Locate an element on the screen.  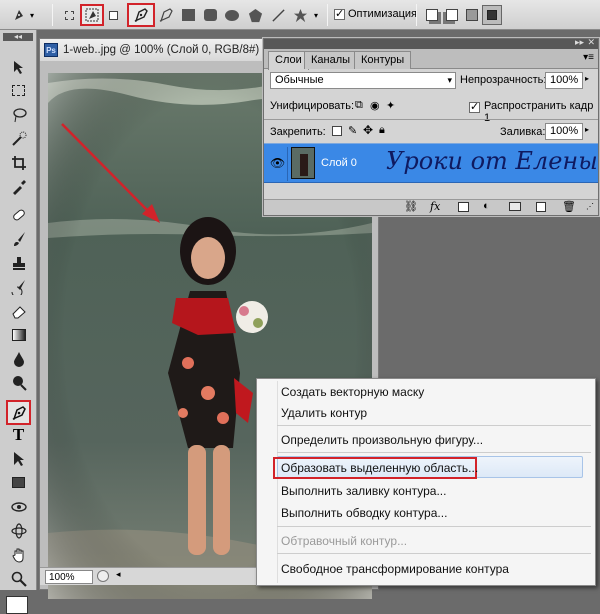
add-mask-icon is located at coordinates (463, 207).